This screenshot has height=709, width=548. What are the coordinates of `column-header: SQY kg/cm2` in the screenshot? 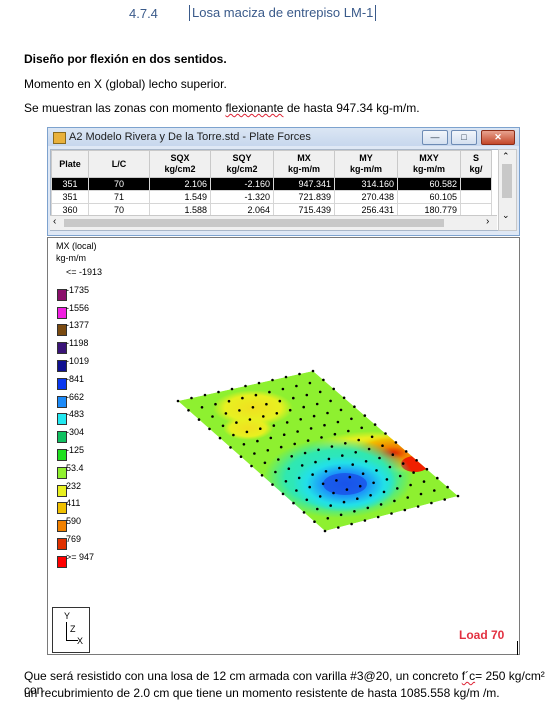 It's located at (242, 164).